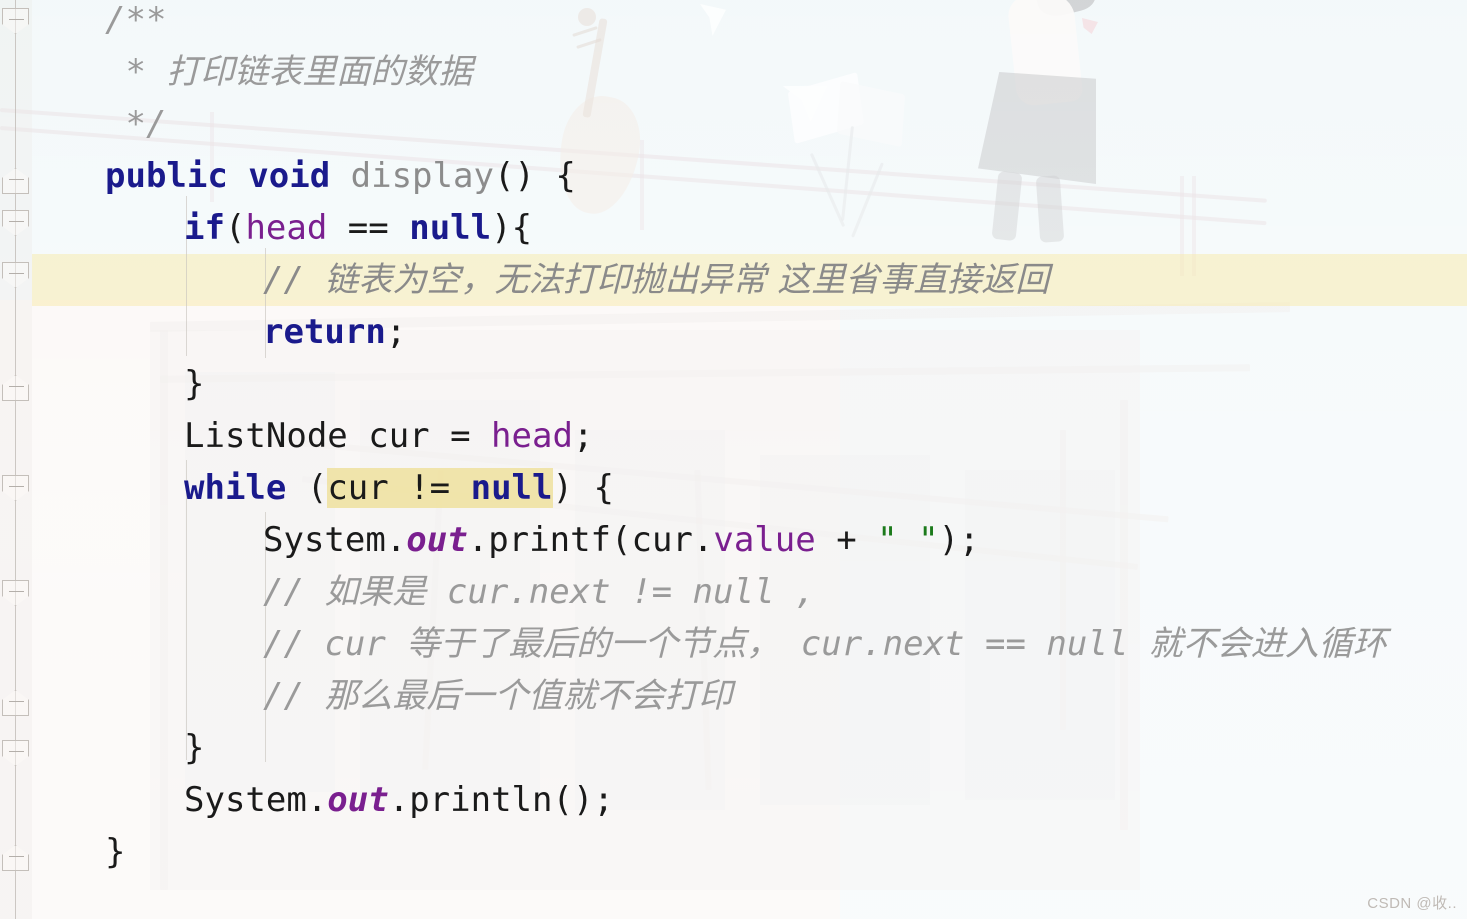 The image size is (1467, 919). What do you see at coordinates (733, 176) in the screenshot?
I see `code-line-4: public void display() {` at bounding box center [733, 176].